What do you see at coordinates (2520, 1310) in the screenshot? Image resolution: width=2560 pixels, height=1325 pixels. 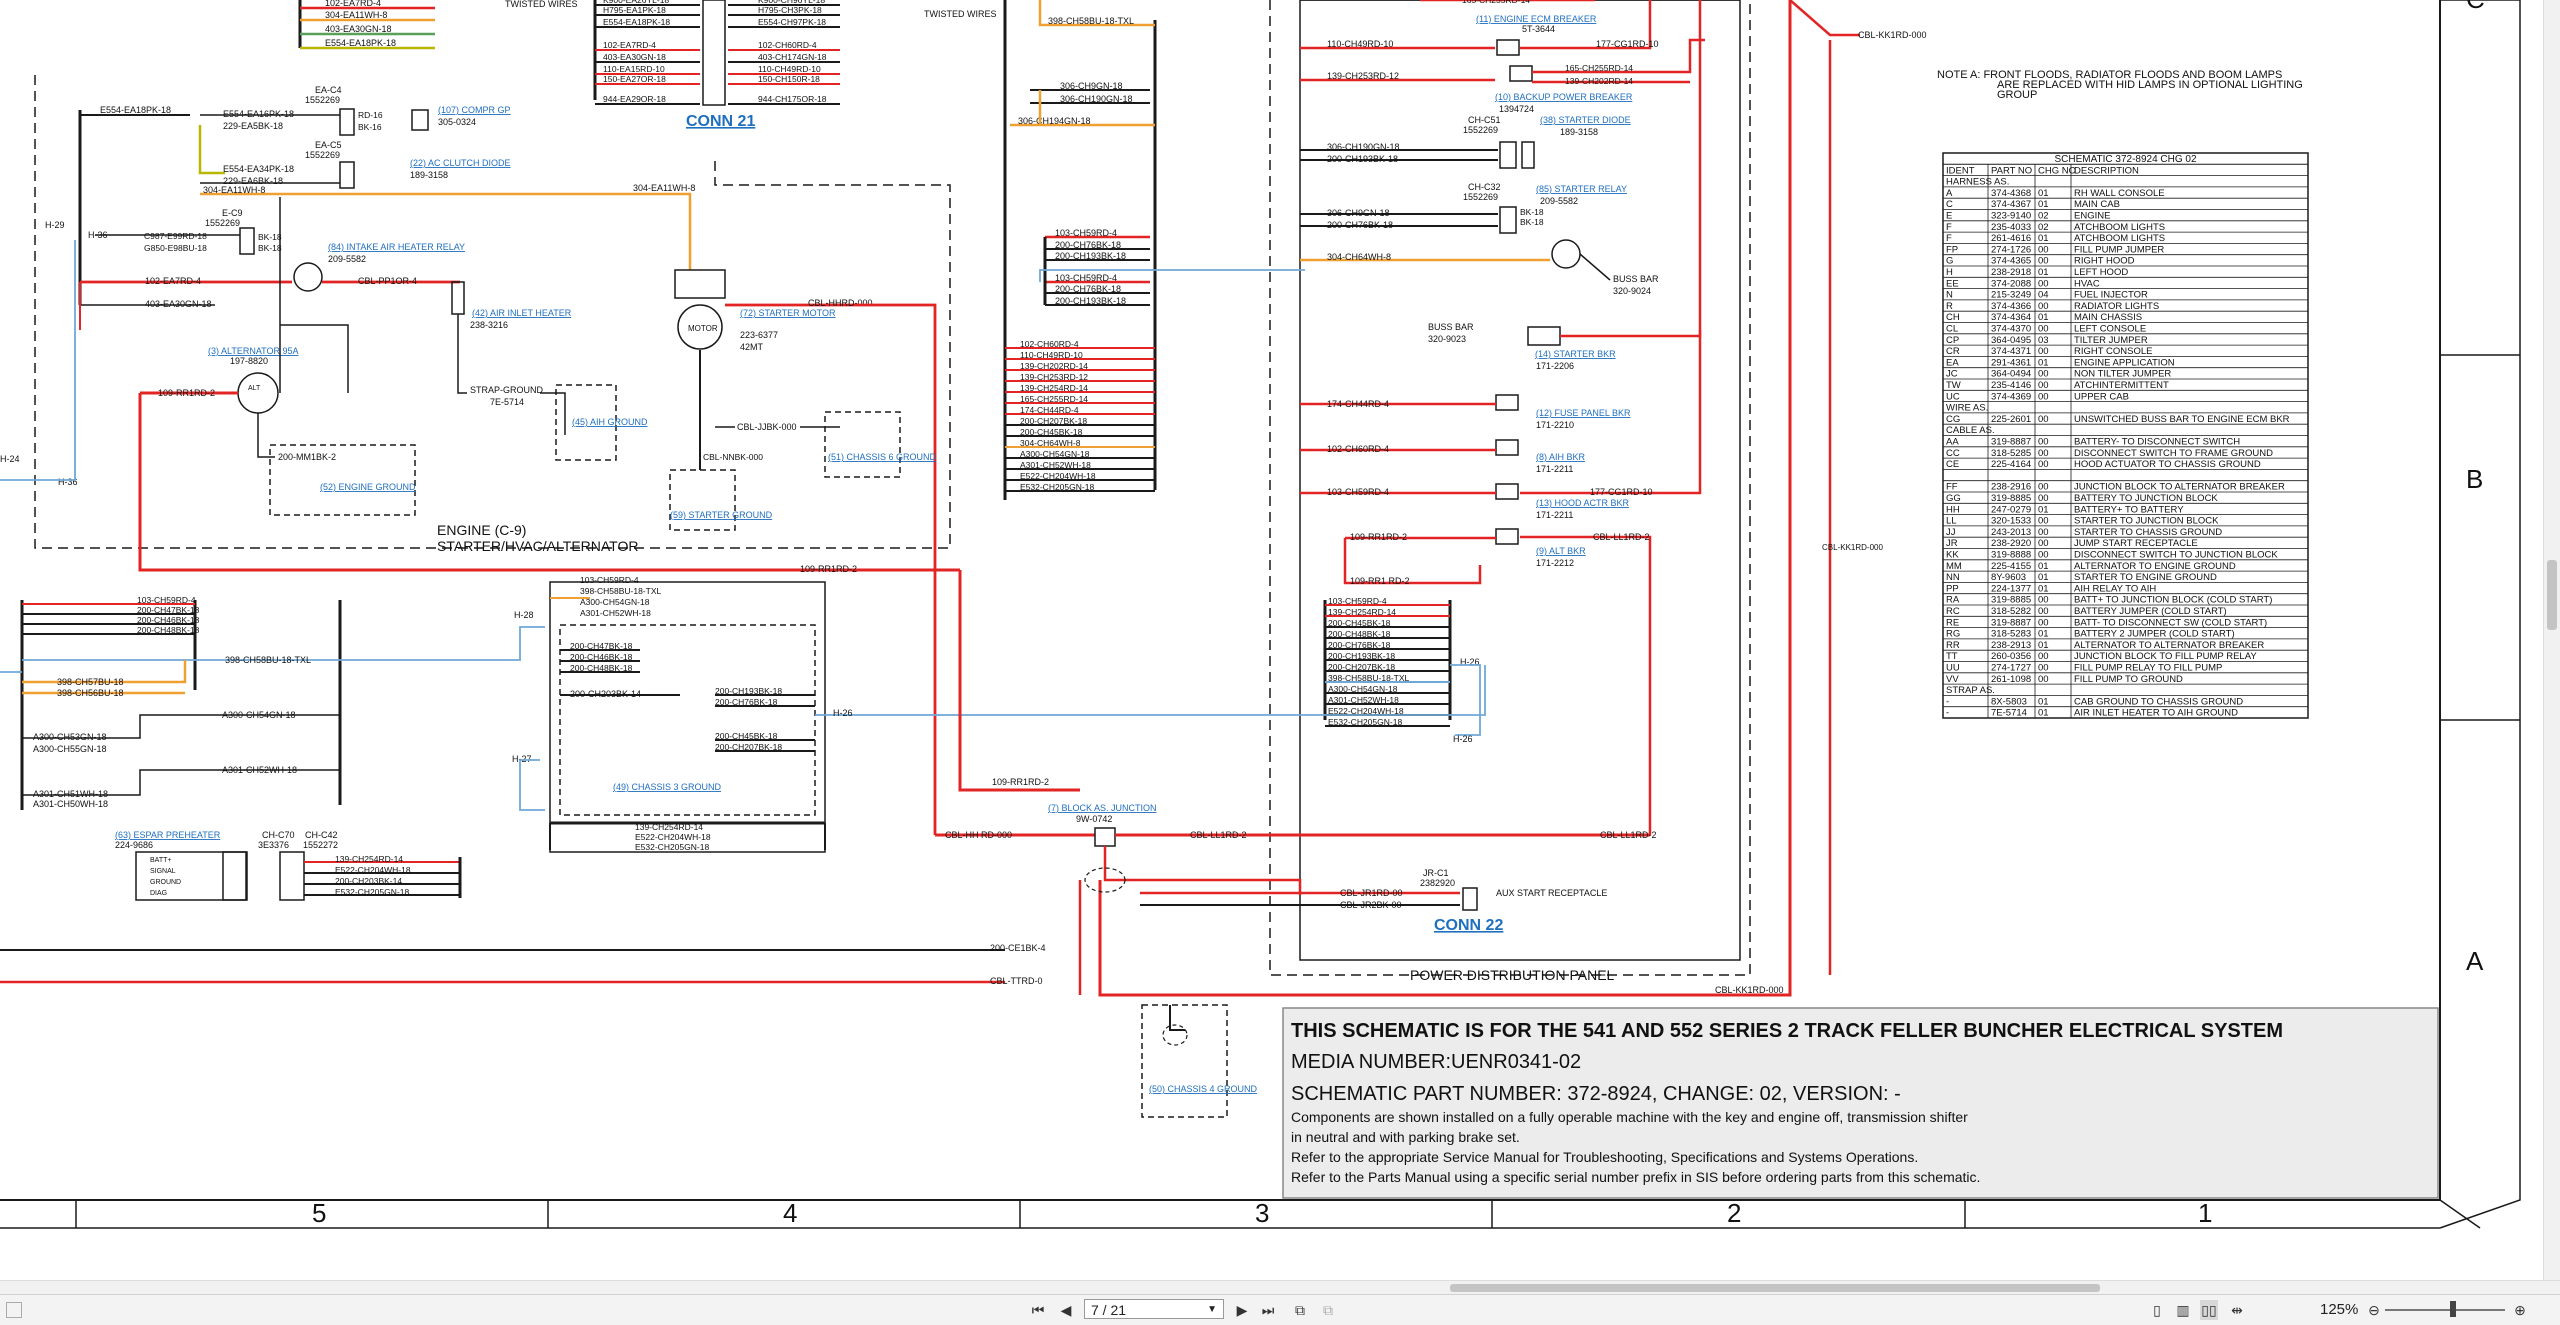 I see `zoom-in-icon: ⊕` at bounding box center [2520, 1310].